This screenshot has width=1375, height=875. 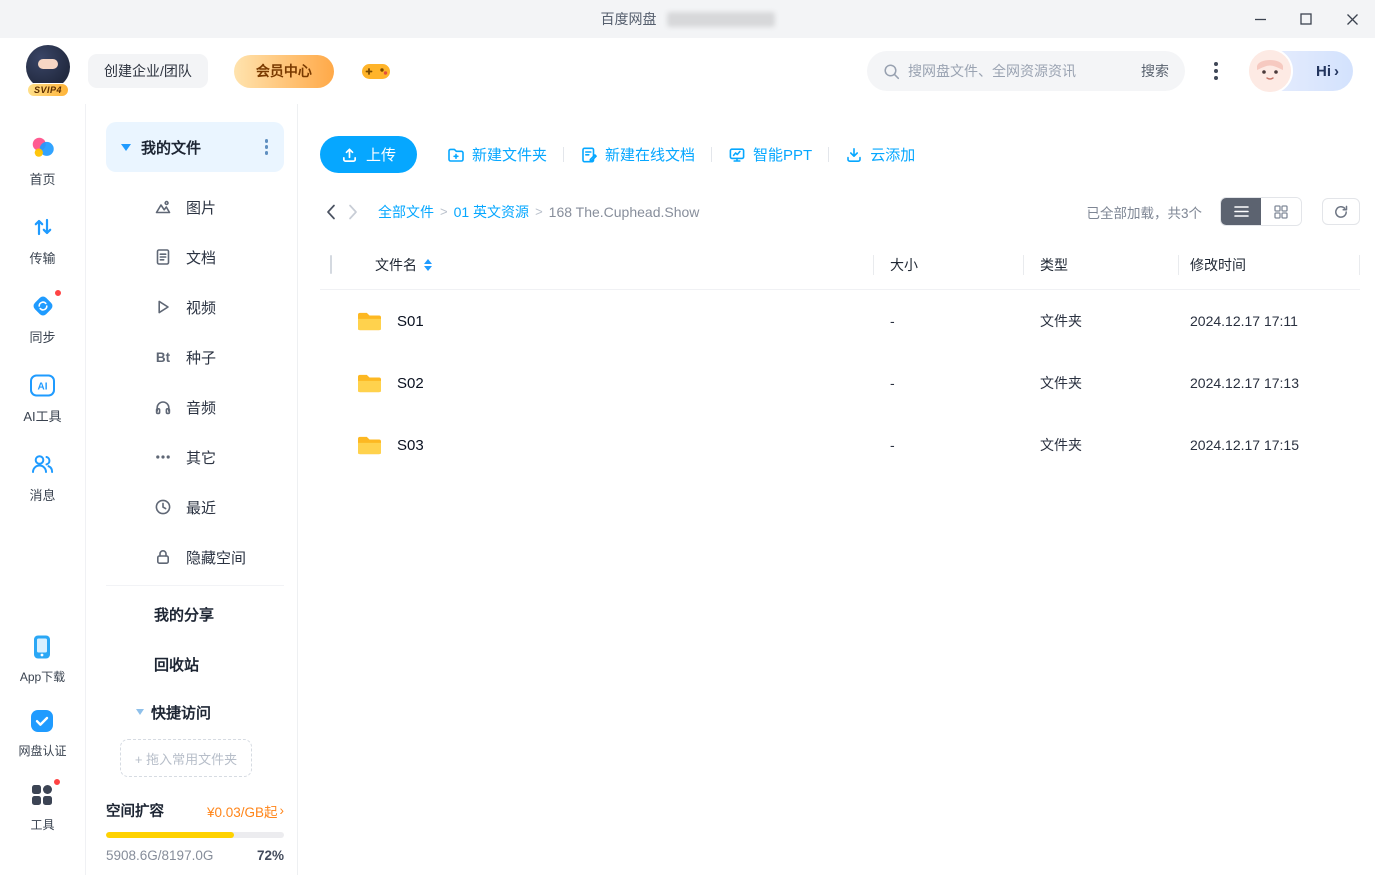 I want to click on grid-view-icon, so click(x=1281, y=211).